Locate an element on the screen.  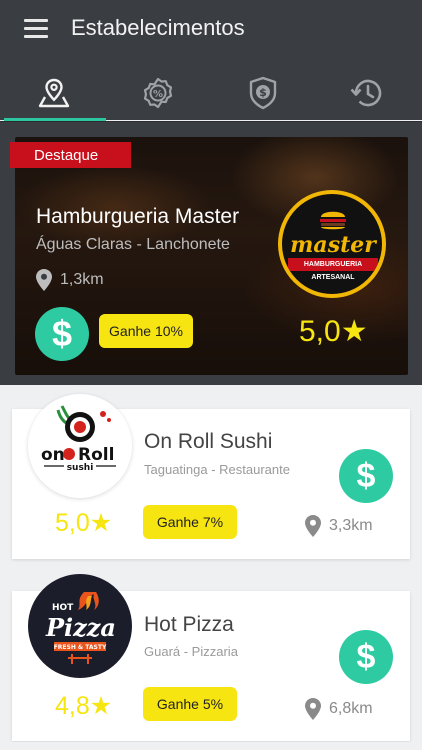
svg-text: FRESH & TASTY is located at coordinates (80, 647).